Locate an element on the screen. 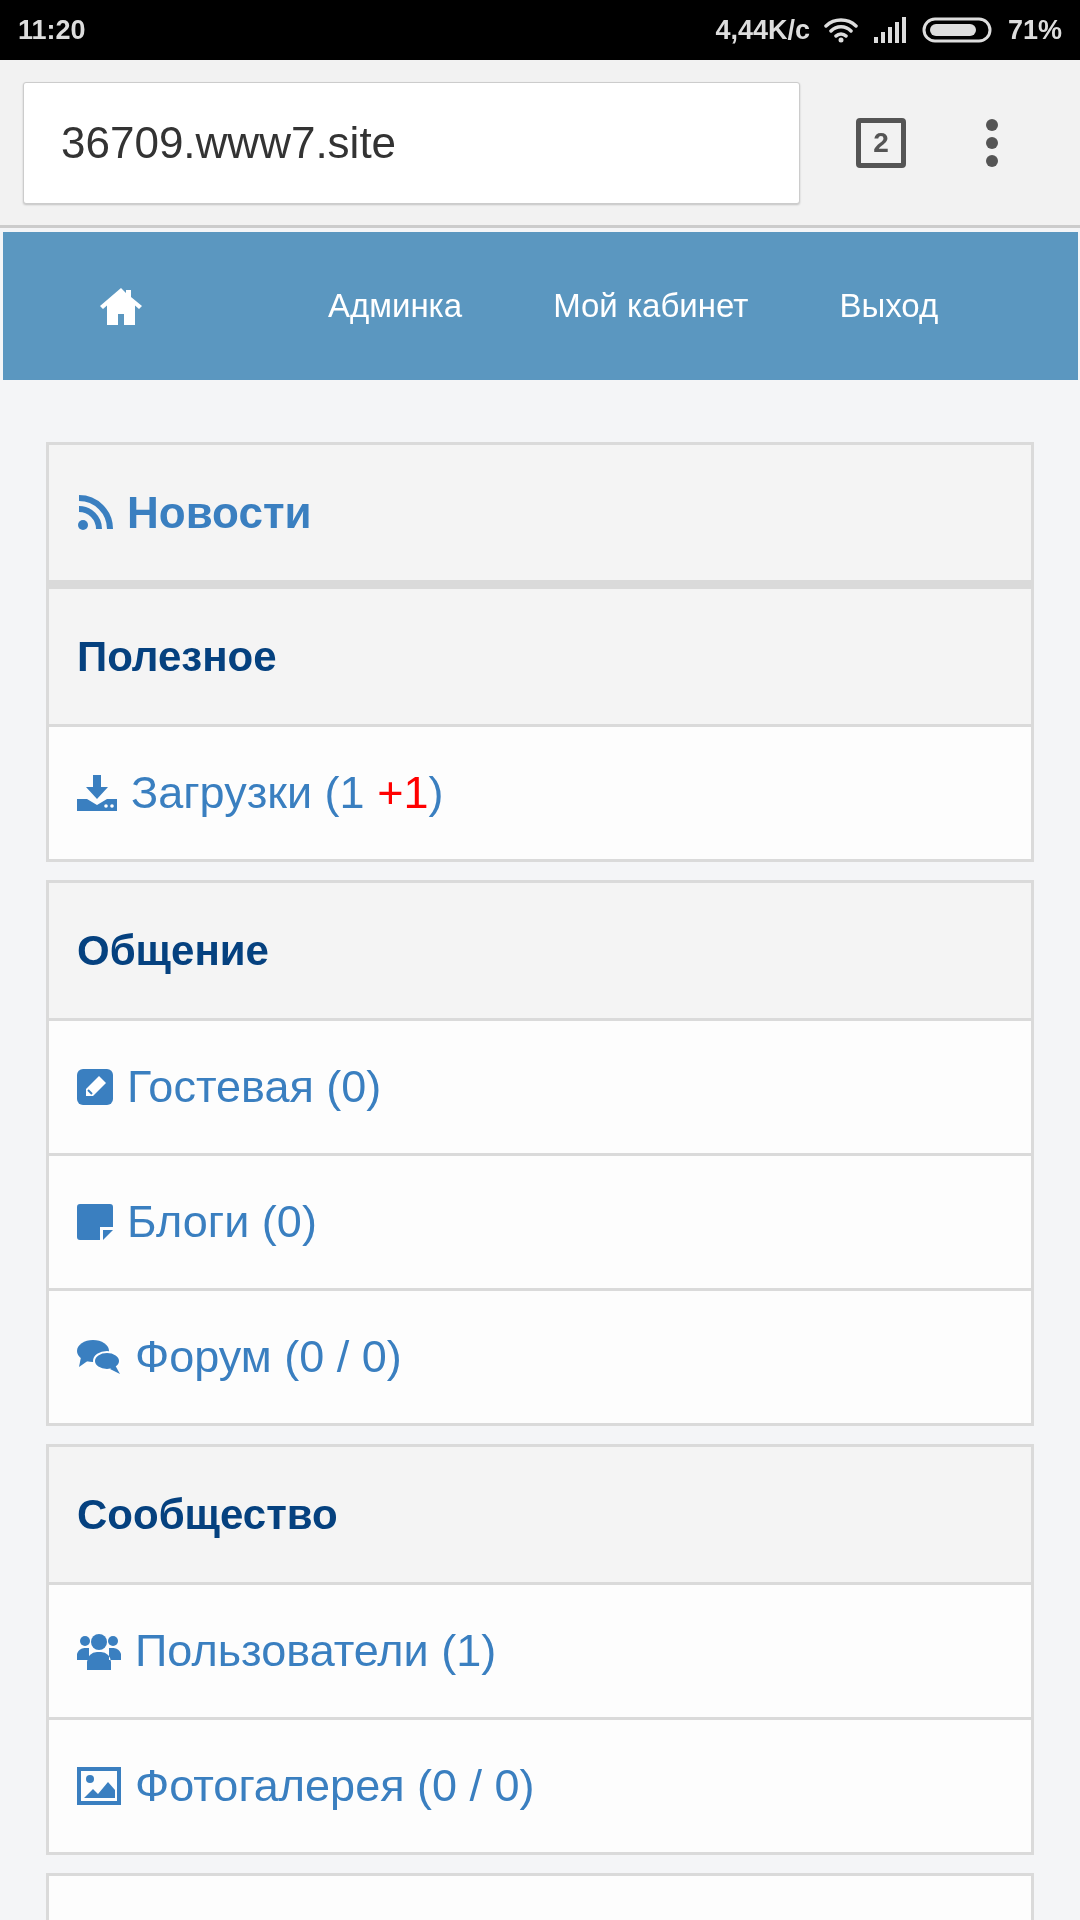 The height and width of the screenshot is (1920, 1080). speech-bubbles-icon is located at coordinates (99, 1357).